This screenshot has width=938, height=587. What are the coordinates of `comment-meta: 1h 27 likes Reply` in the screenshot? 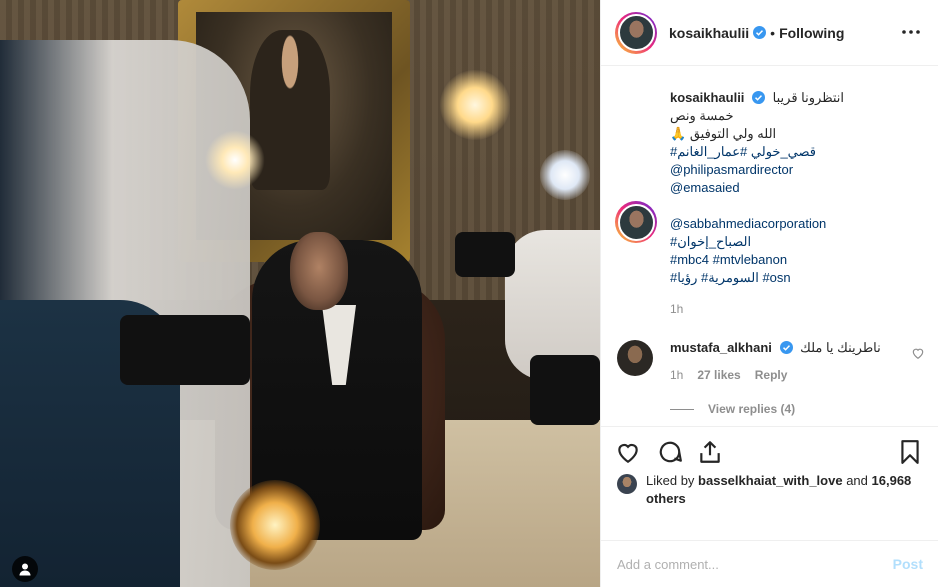 It's located at (728, 375).